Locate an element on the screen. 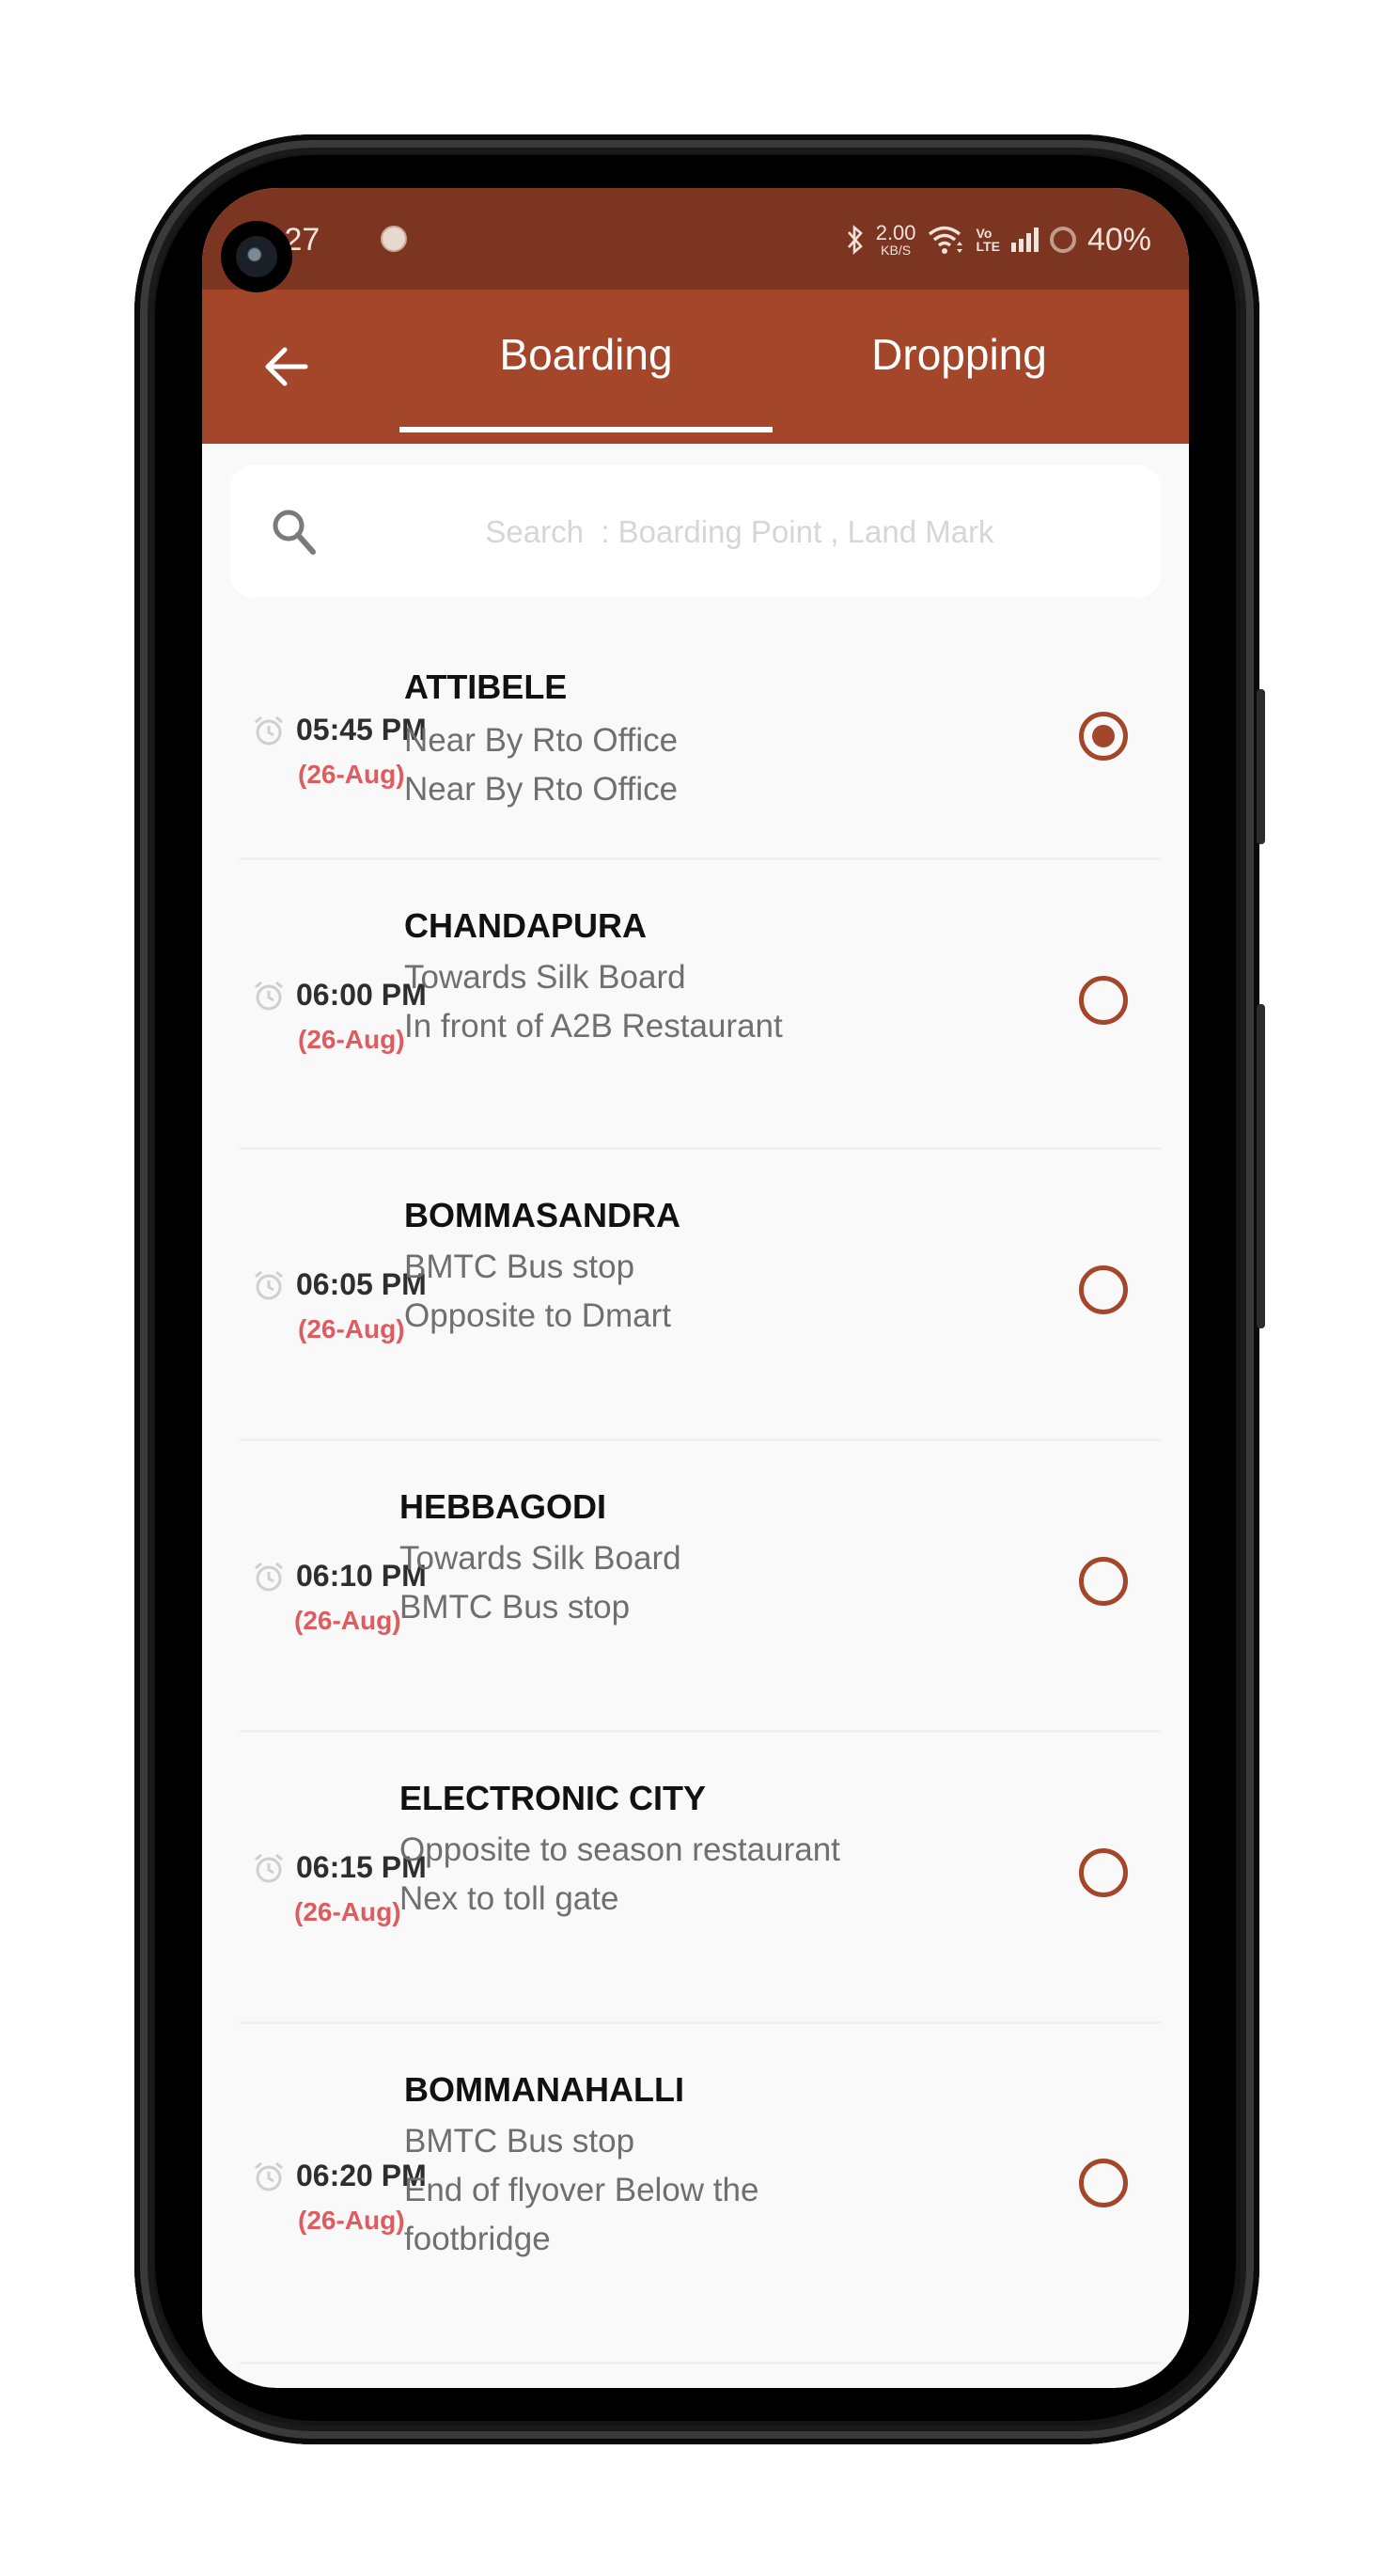 Image resolution: width=1391 pixels, height=2576 pixels. boarding-point-name: HEBBAGODI is located at coordinates (503, 1507).